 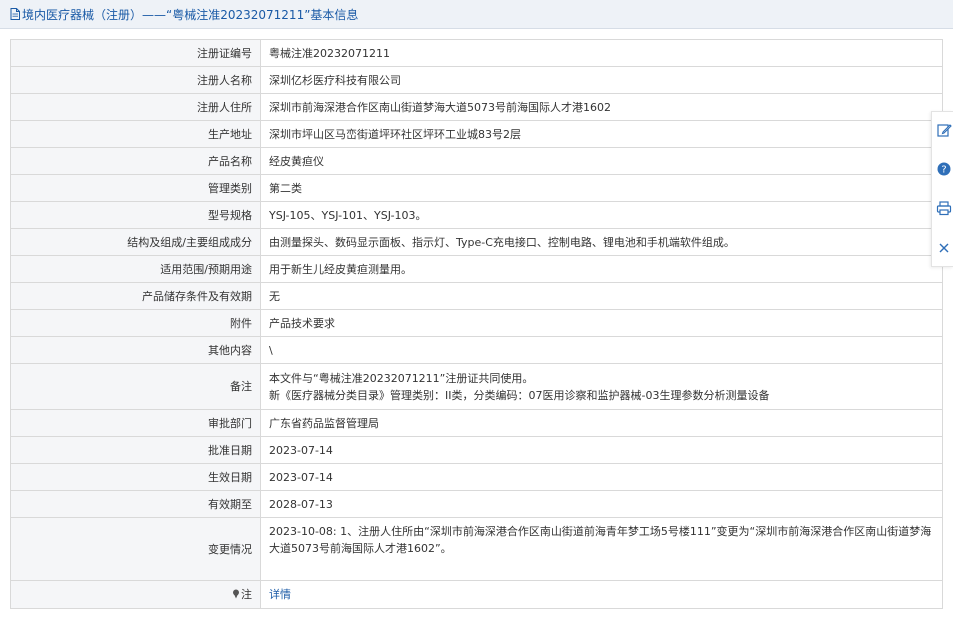 What do you see at coordinates (601, 350) in the screenshot?
I see `row-value: \` at bounding box center [601, 350].